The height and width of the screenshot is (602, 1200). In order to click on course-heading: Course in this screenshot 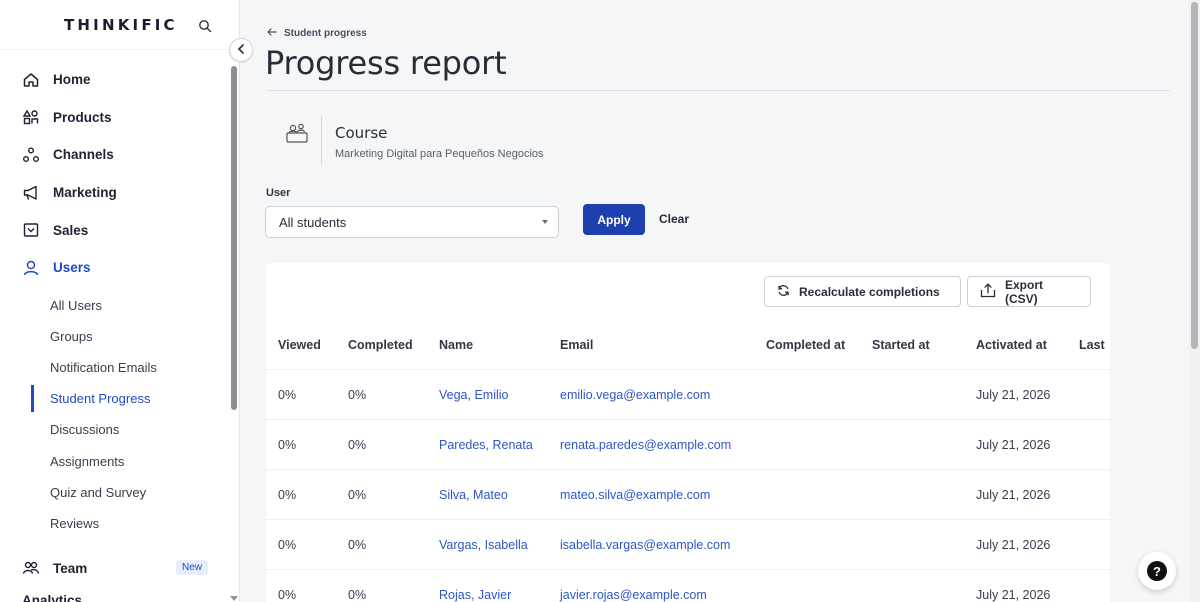, I will do `click(361, 133)`.